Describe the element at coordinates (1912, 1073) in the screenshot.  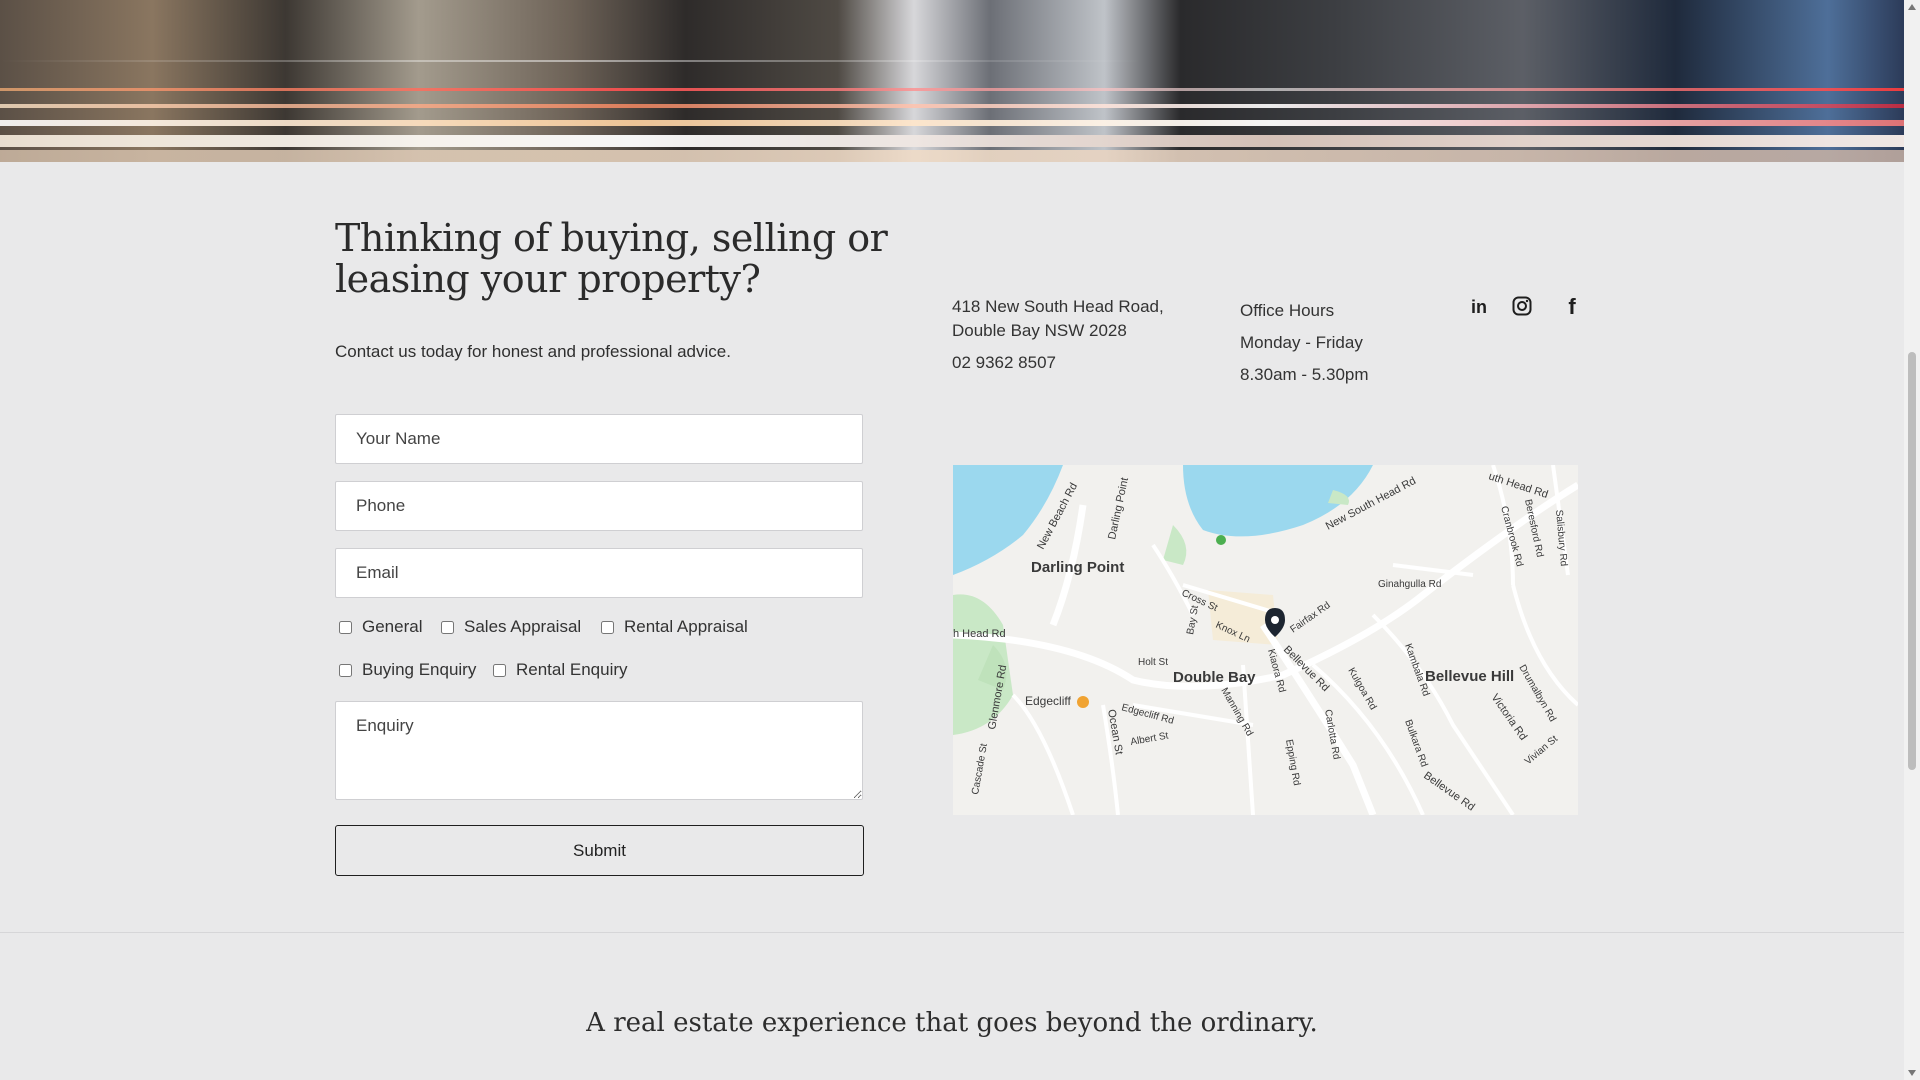
I see `scroll-down-arrow-icon` at that location.